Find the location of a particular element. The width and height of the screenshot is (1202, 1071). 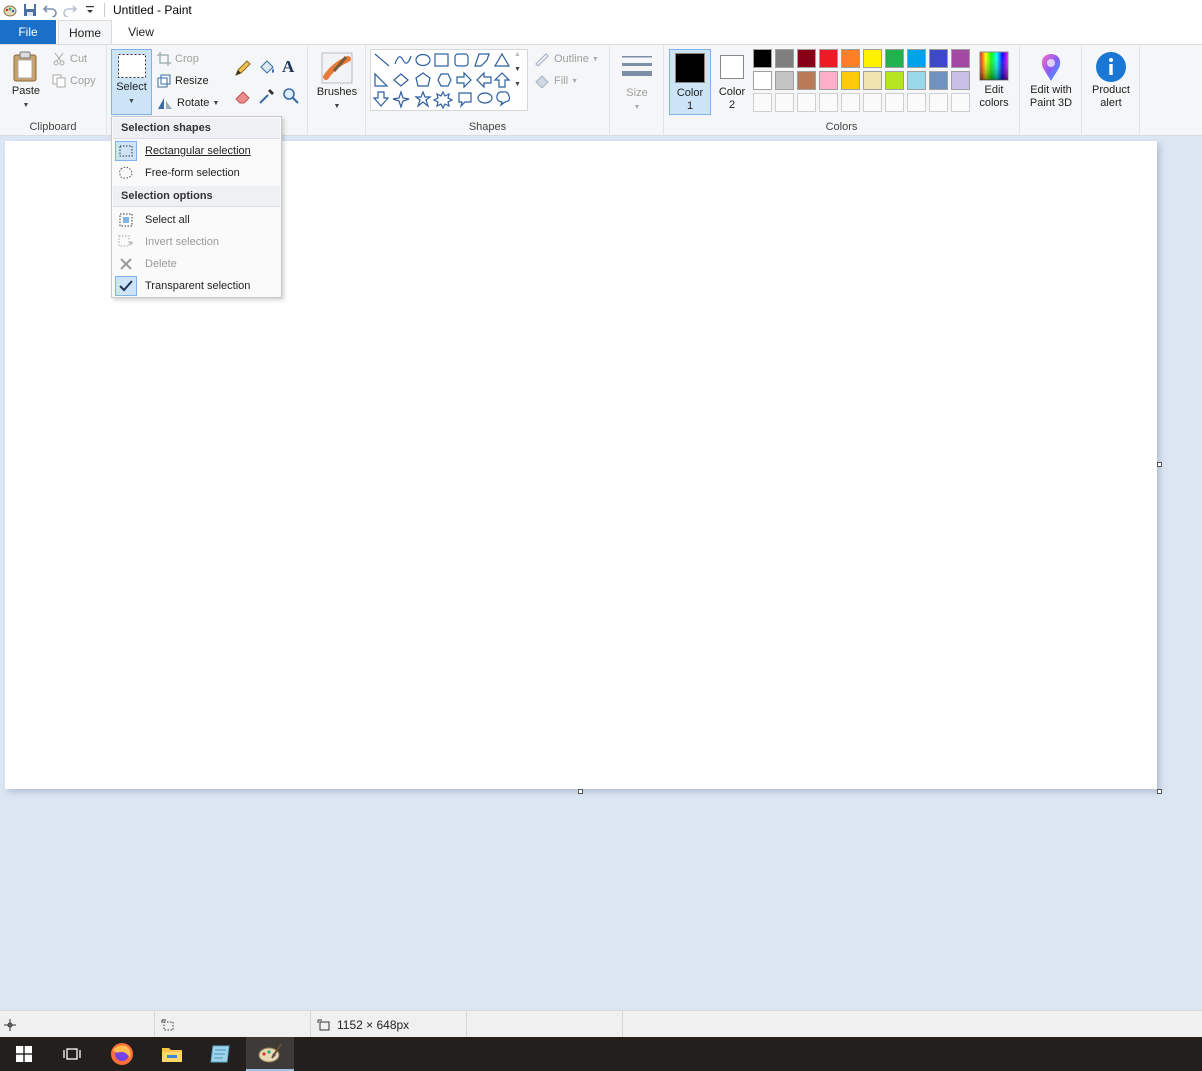

rotate-button: Rotate ▼ is located at coordinates (188, 103).